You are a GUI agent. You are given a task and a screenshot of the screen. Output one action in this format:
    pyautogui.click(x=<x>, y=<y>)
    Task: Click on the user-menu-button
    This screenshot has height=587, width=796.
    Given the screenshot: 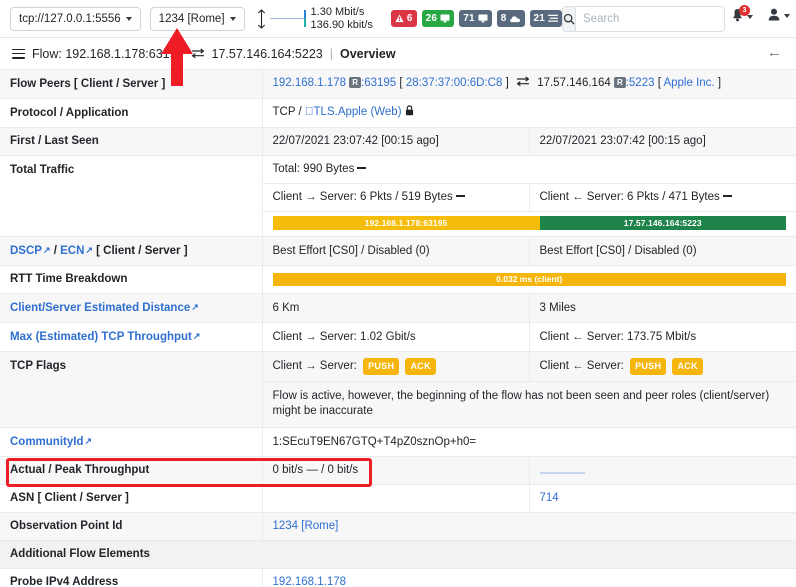 What is the action you would take?
    pyautogui.click(x=779, y=16)
    